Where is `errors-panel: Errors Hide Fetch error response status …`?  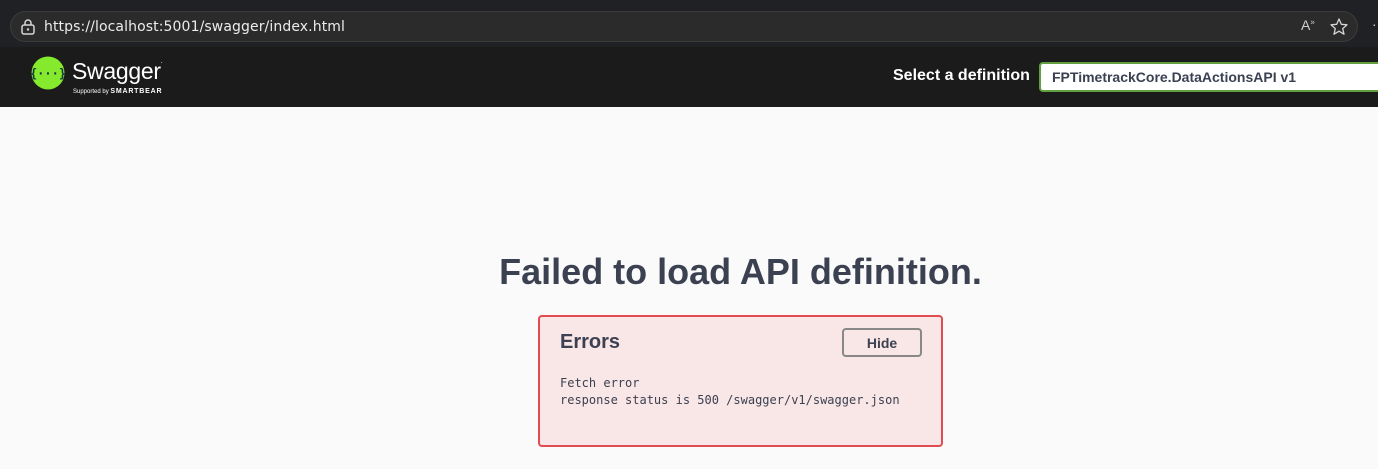
errors-panel: Errors Hide Fetch error response status … is located at coordinates (740, 381).